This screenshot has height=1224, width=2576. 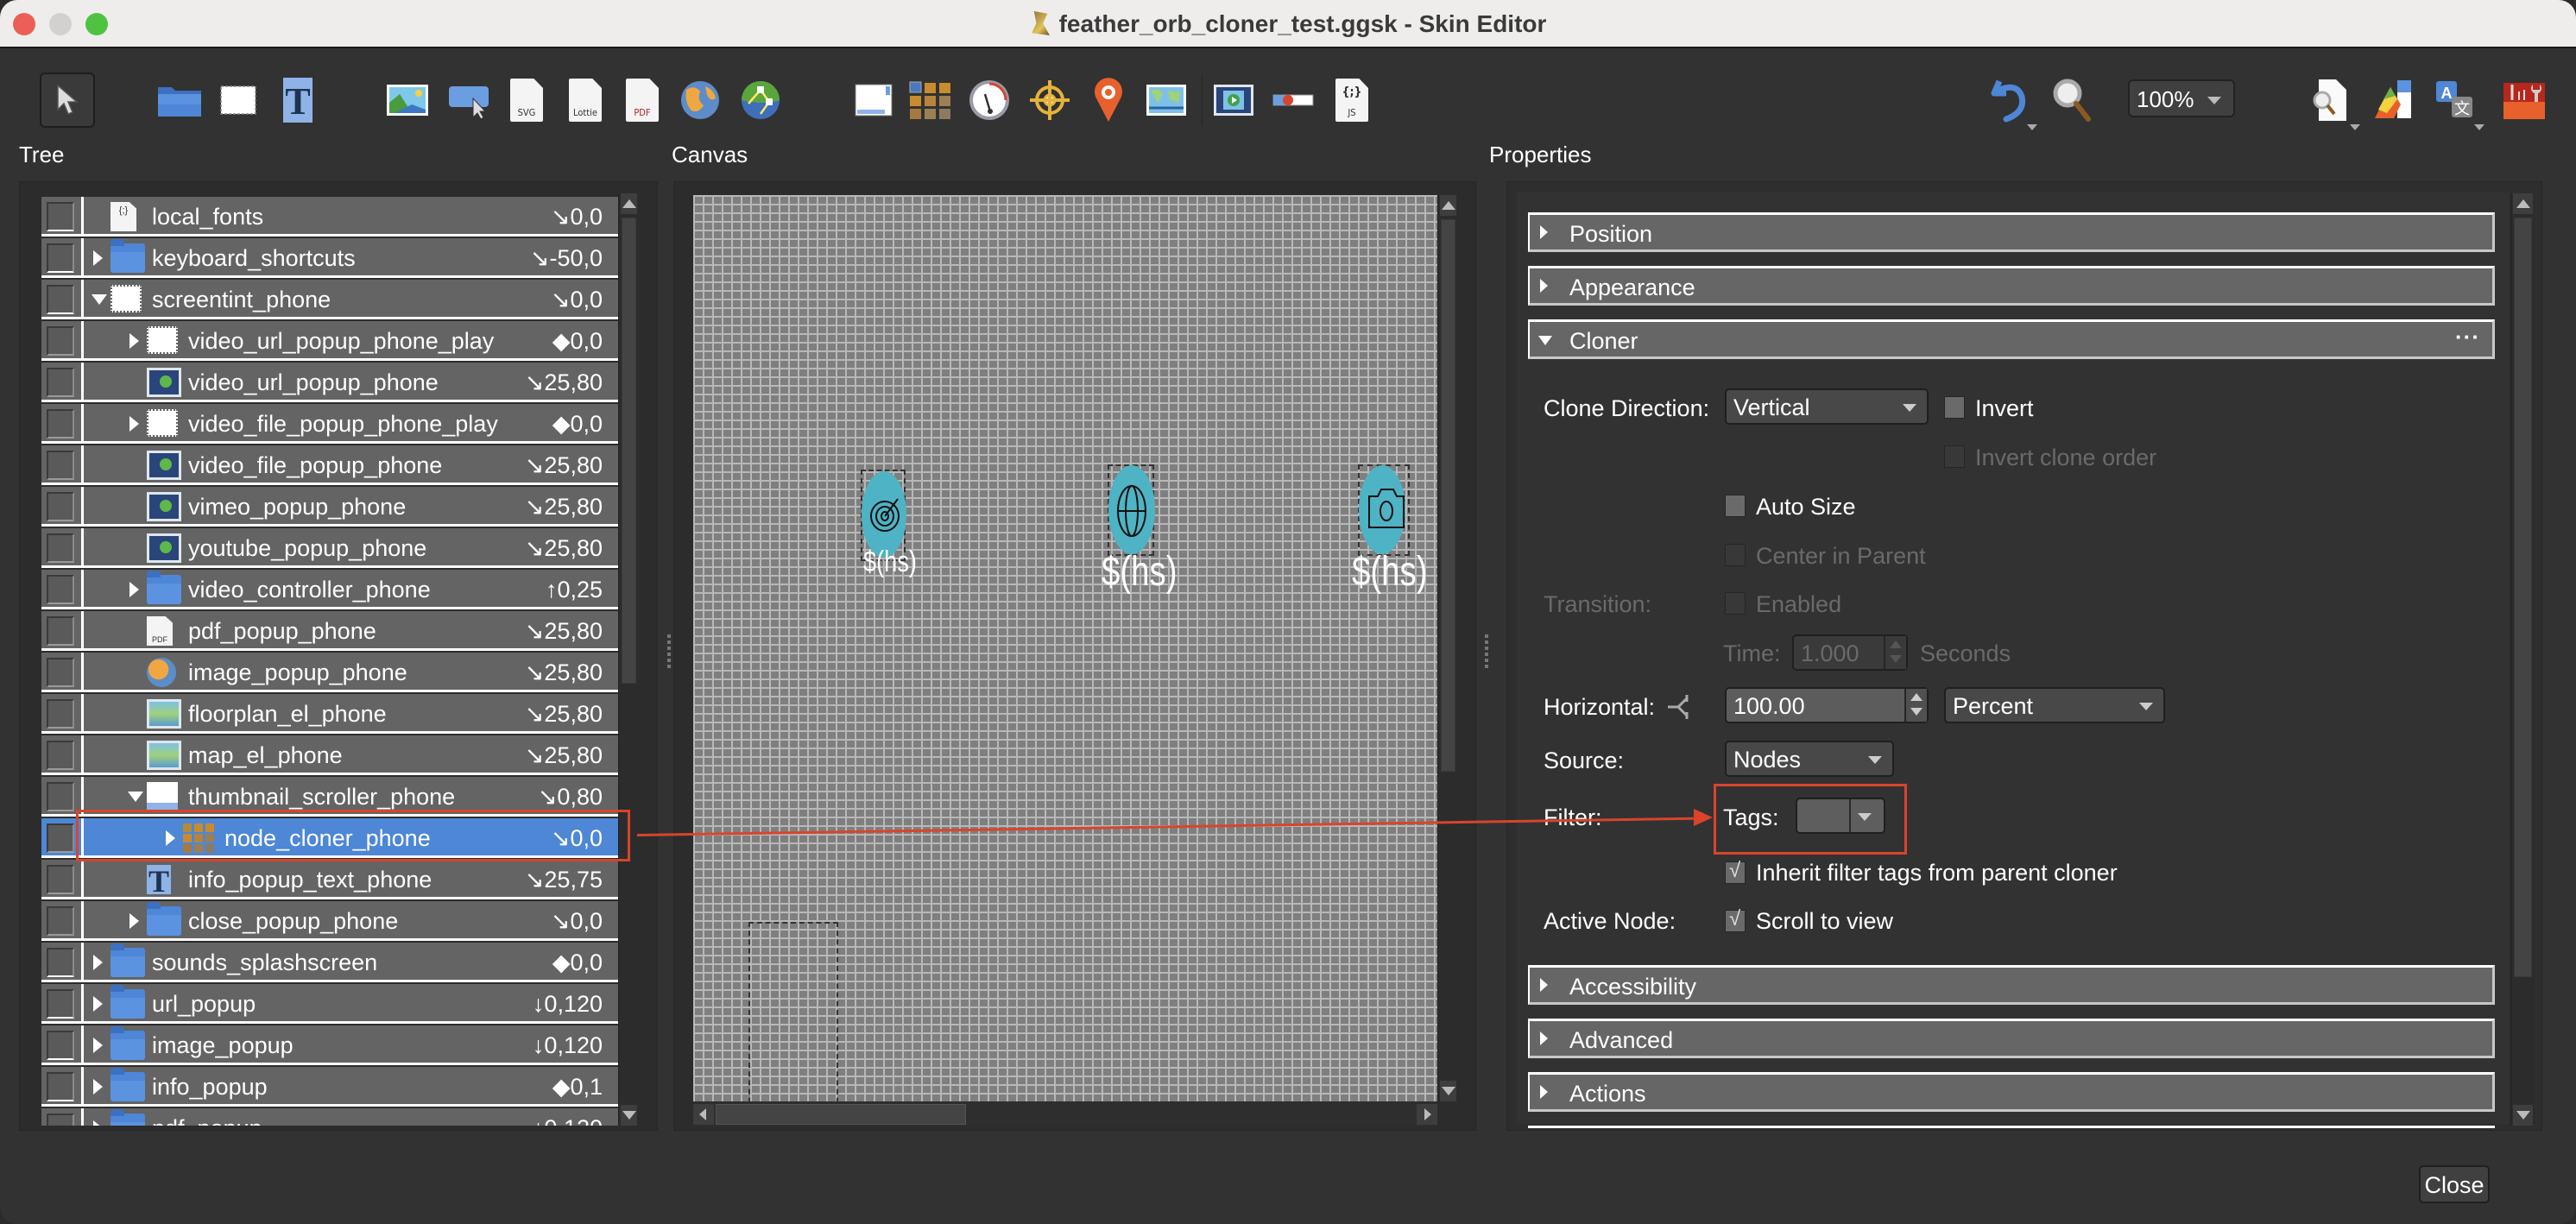 What do you see at coordinates (329, 341) in the screenshot?
I see `tree-item: video_url_popup_phone_play ◆0,0` at bounding box center [329, 341].